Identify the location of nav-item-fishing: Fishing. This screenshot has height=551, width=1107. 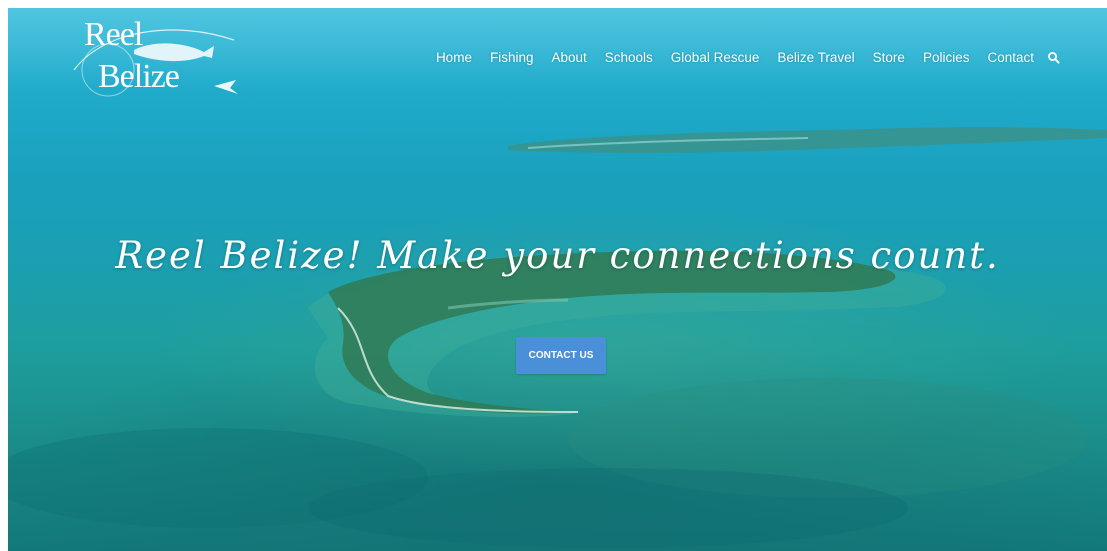
(512, 57).